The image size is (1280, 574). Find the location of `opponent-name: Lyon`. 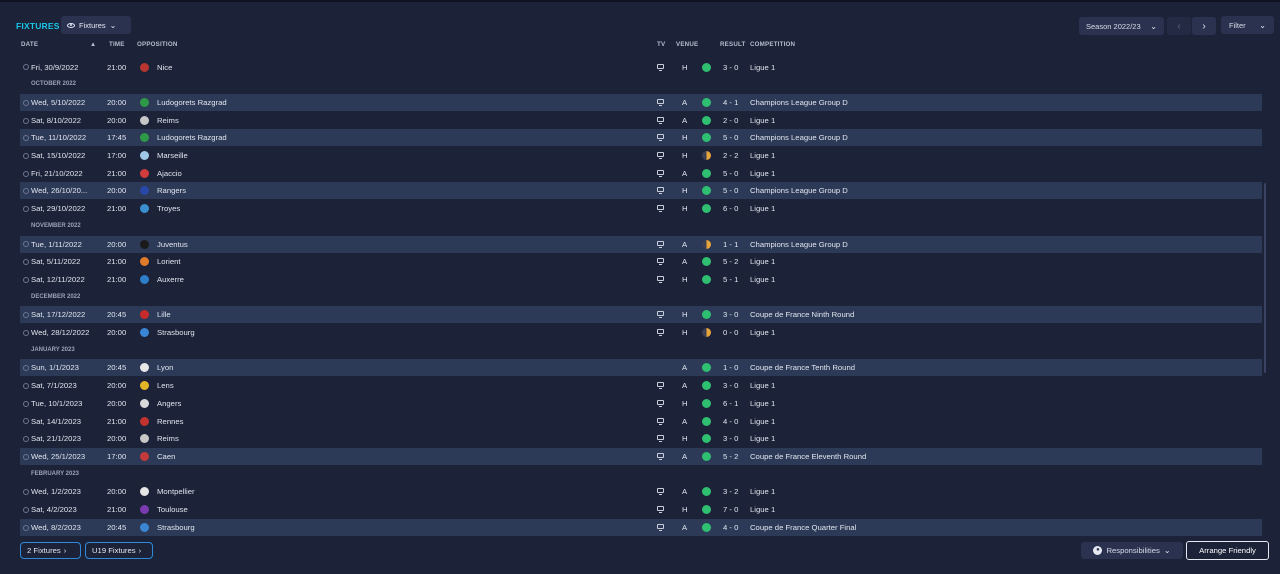

opponent-name: Lyon is located at coordinates (165, 367).